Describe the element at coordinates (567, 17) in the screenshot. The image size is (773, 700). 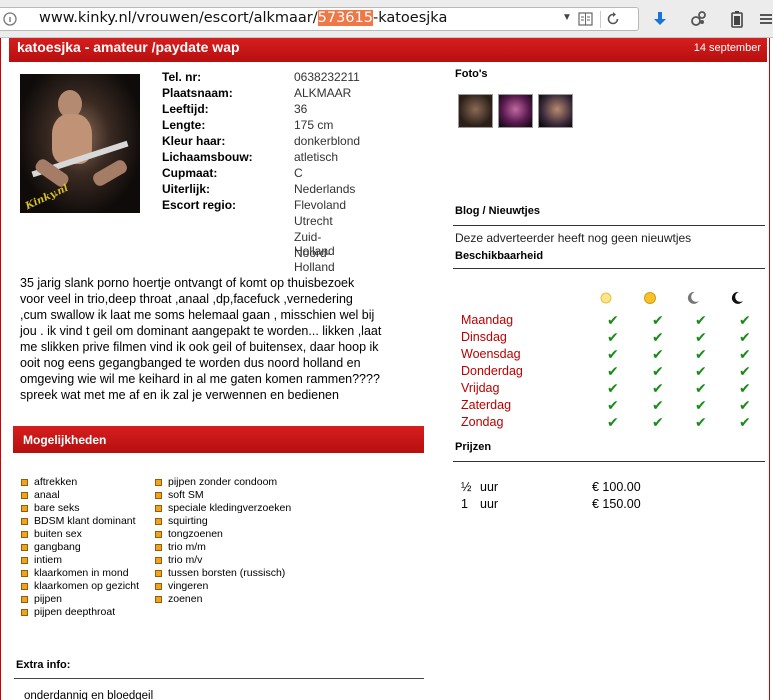
I see `dropdown-icon: ▼` at that location.